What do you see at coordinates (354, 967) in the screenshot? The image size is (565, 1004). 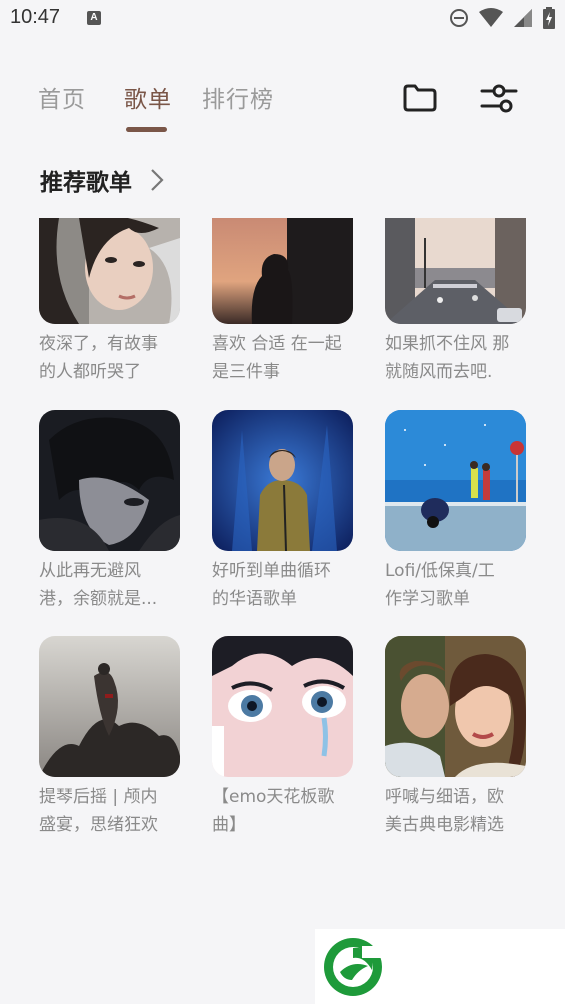 I see `leaf-logo-icon` at bounding box center [354, 967].